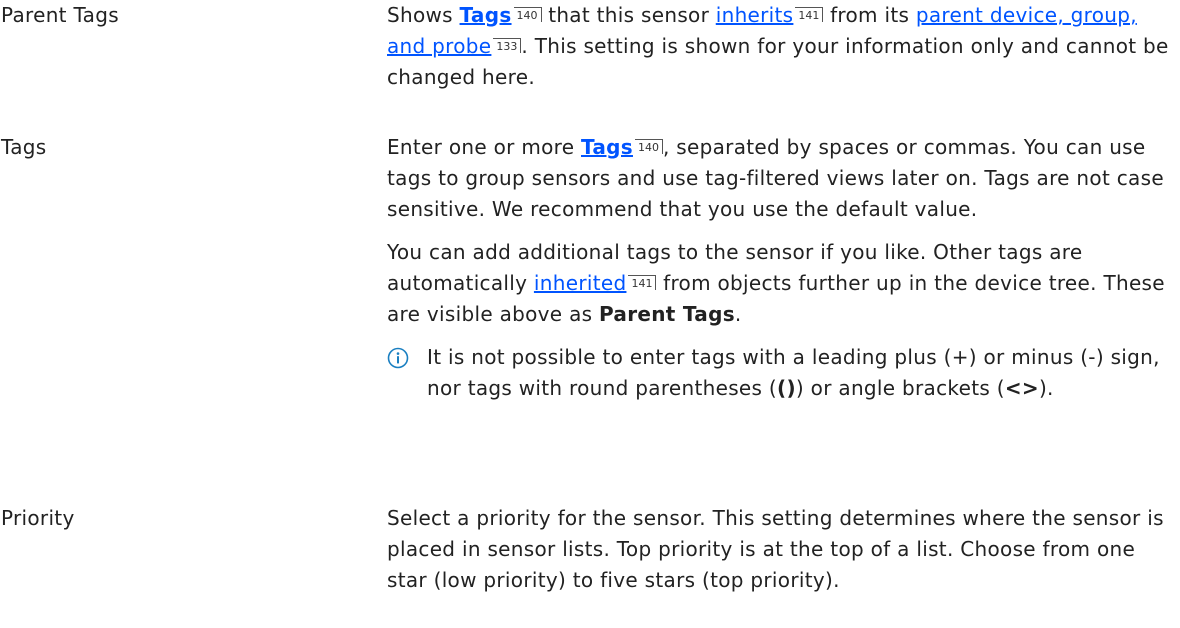 The width and height of the screenshot is (1180, 628). Describe the element at coordinates (900, 388) in the screenshot. I see `text: ) or angle brackets (` at that location.